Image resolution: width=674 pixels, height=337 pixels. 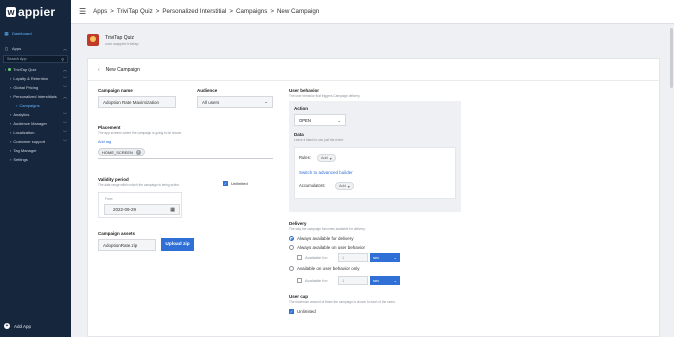 I want to click on sidebar-item-tag-manager: › Tag Manager, so click(x=35, y=150).